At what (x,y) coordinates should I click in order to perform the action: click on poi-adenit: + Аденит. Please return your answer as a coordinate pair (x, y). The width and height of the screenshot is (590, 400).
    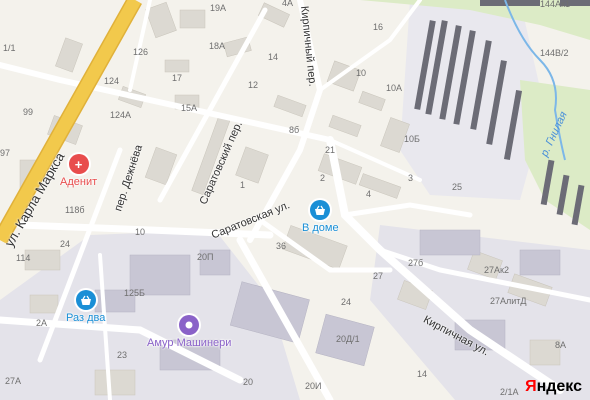
    Looking at the image, I should click on (78, 171).